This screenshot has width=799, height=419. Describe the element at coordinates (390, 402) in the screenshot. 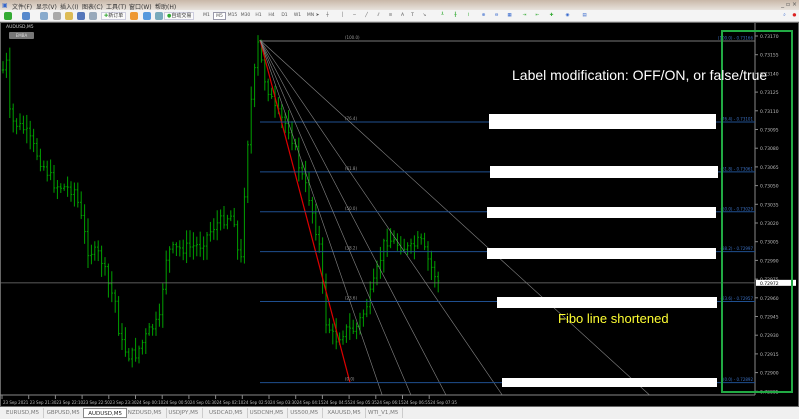

I see `time-tick-label: 24 Sep 06:15` at that location.